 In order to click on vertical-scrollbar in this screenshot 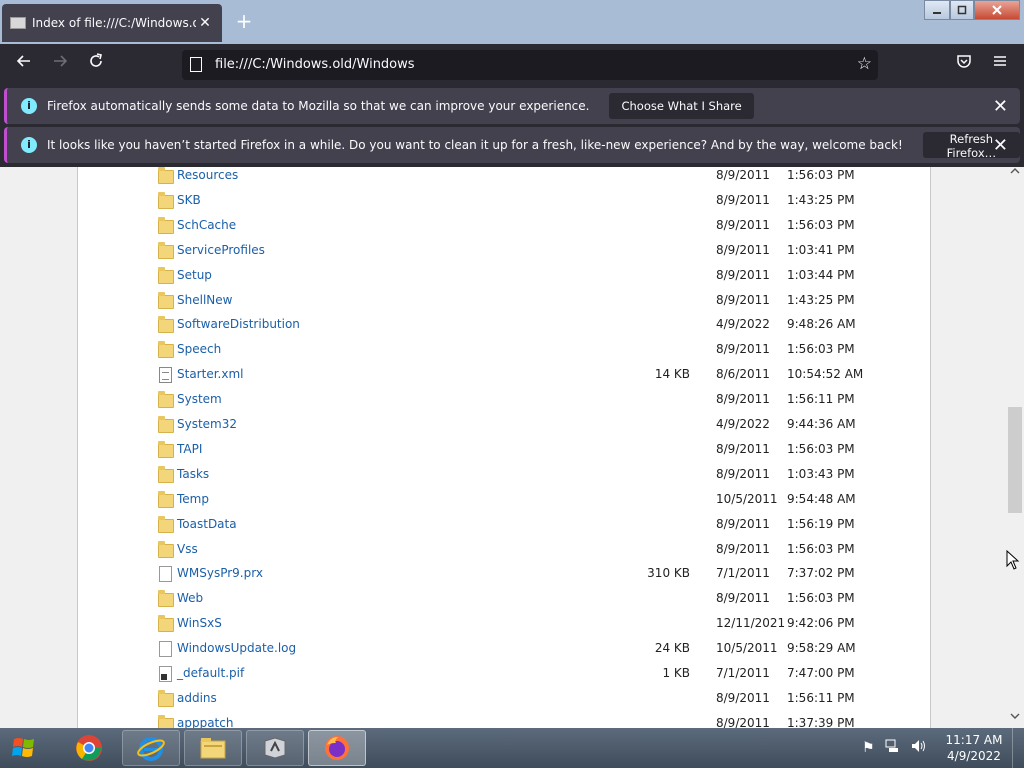, I will do `click(1015, 447)`.